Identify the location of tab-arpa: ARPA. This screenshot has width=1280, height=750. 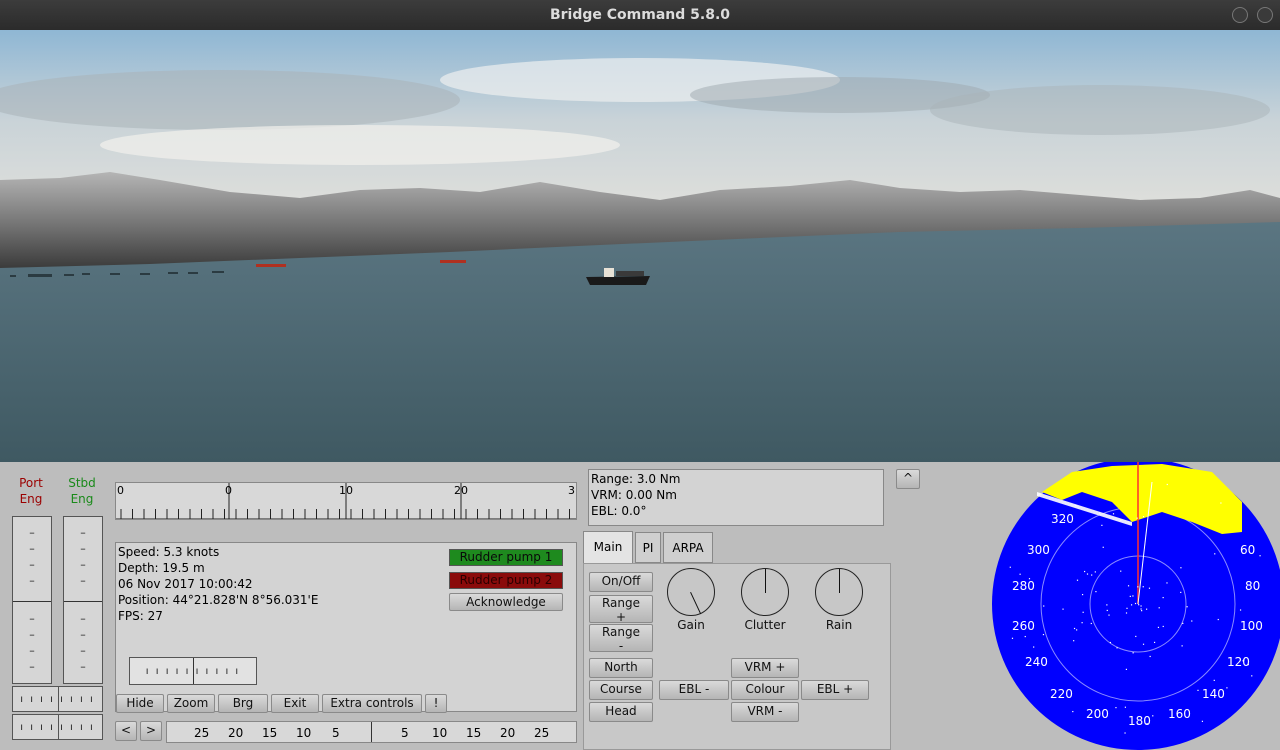
(688, 547).